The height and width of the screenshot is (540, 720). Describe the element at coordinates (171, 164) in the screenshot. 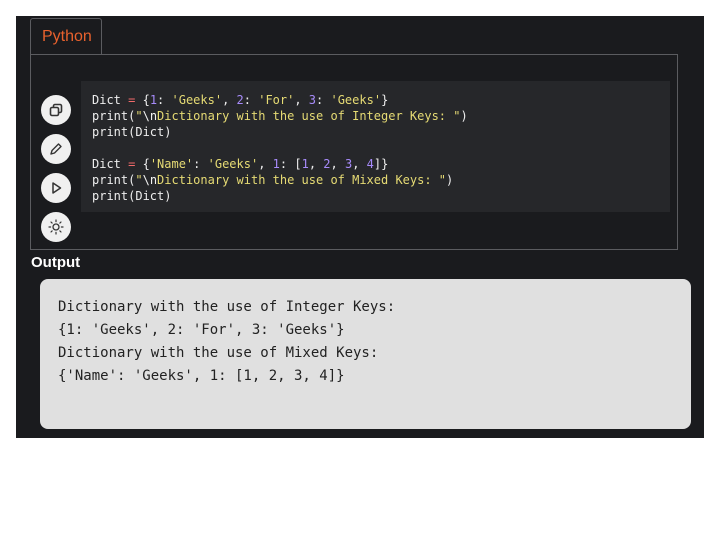

I see `code-token: 'Name'` at that location.